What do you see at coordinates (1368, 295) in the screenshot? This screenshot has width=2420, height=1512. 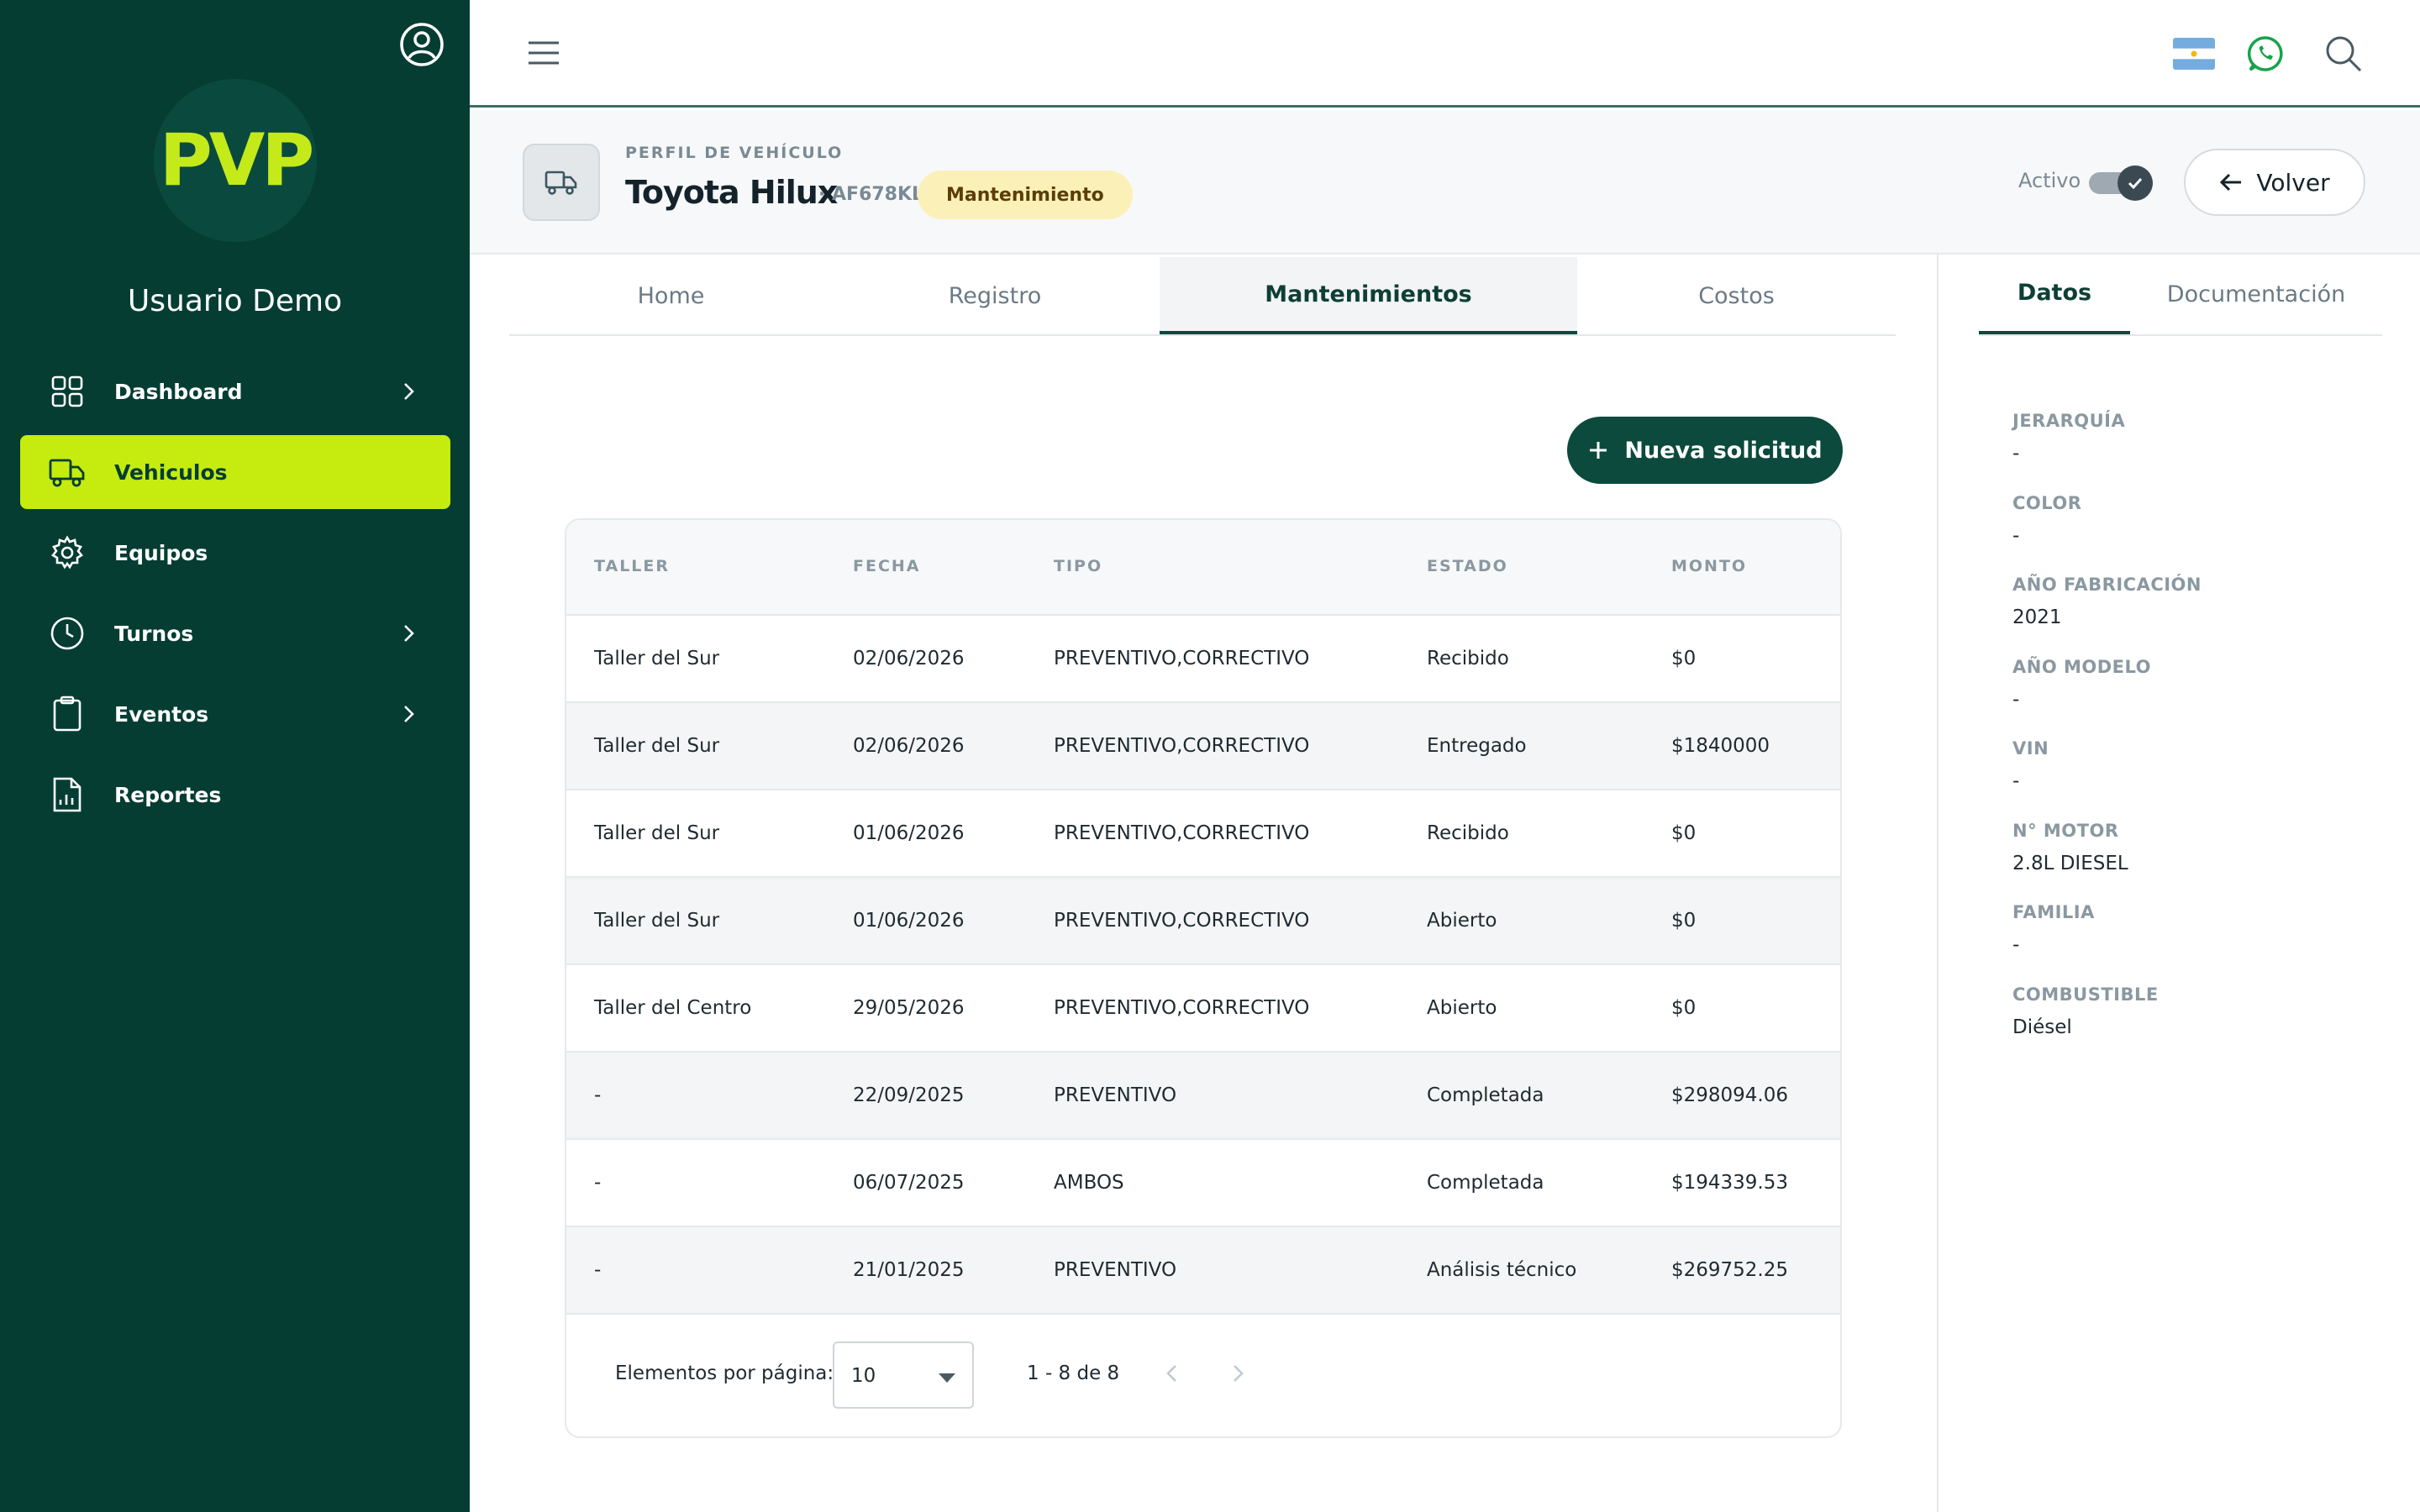 I see `tab-mantenimientos: Mantenimientos` at bounding box center [1368, 295].